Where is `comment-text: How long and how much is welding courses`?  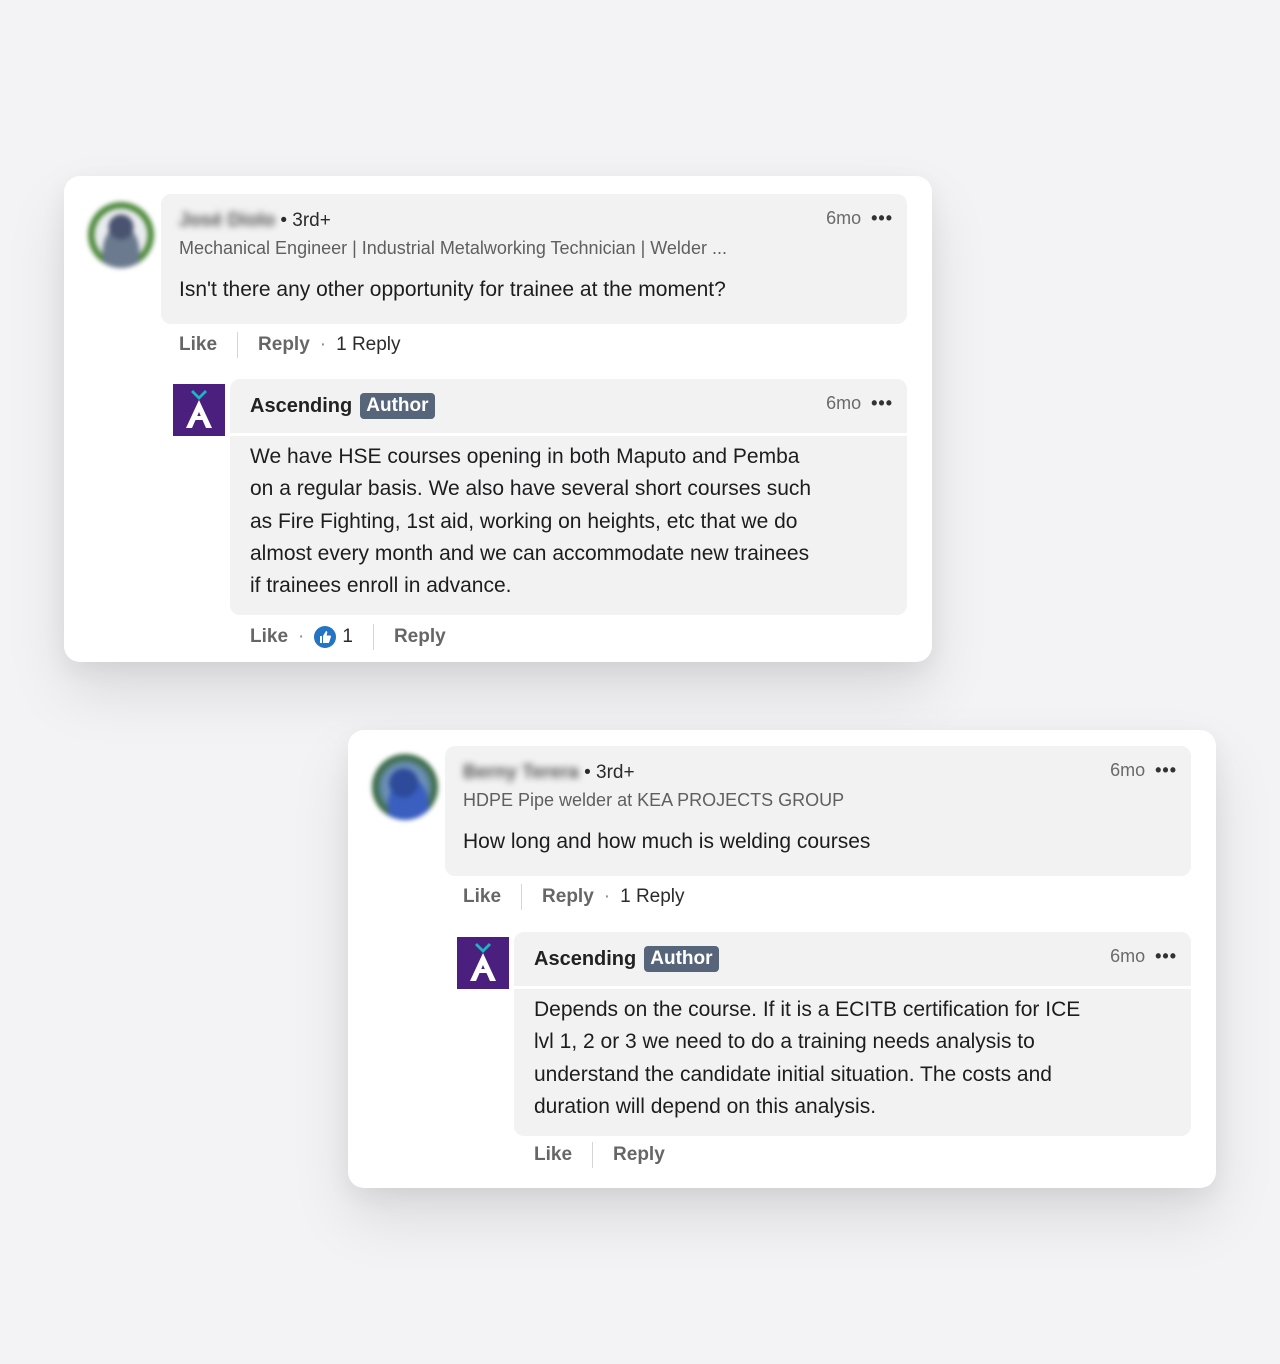 comment-text: How long and how much is welding courses is located at coordinates (667, 841).